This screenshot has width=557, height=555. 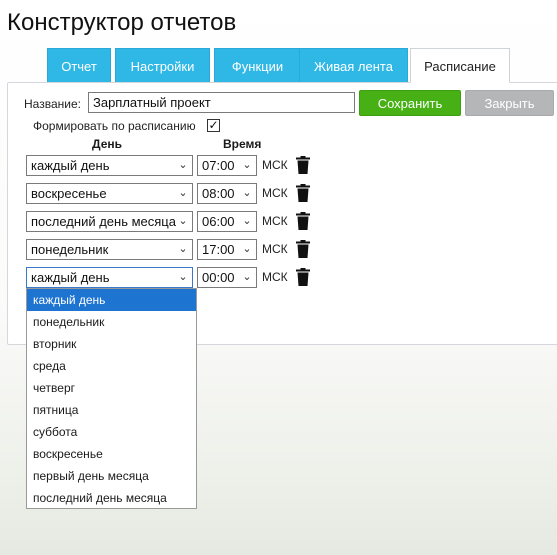 What do you see at coordinates (218, 193) in the screenshot?
I see `time-select-value: 08:00` at bounding box center [218, 193].